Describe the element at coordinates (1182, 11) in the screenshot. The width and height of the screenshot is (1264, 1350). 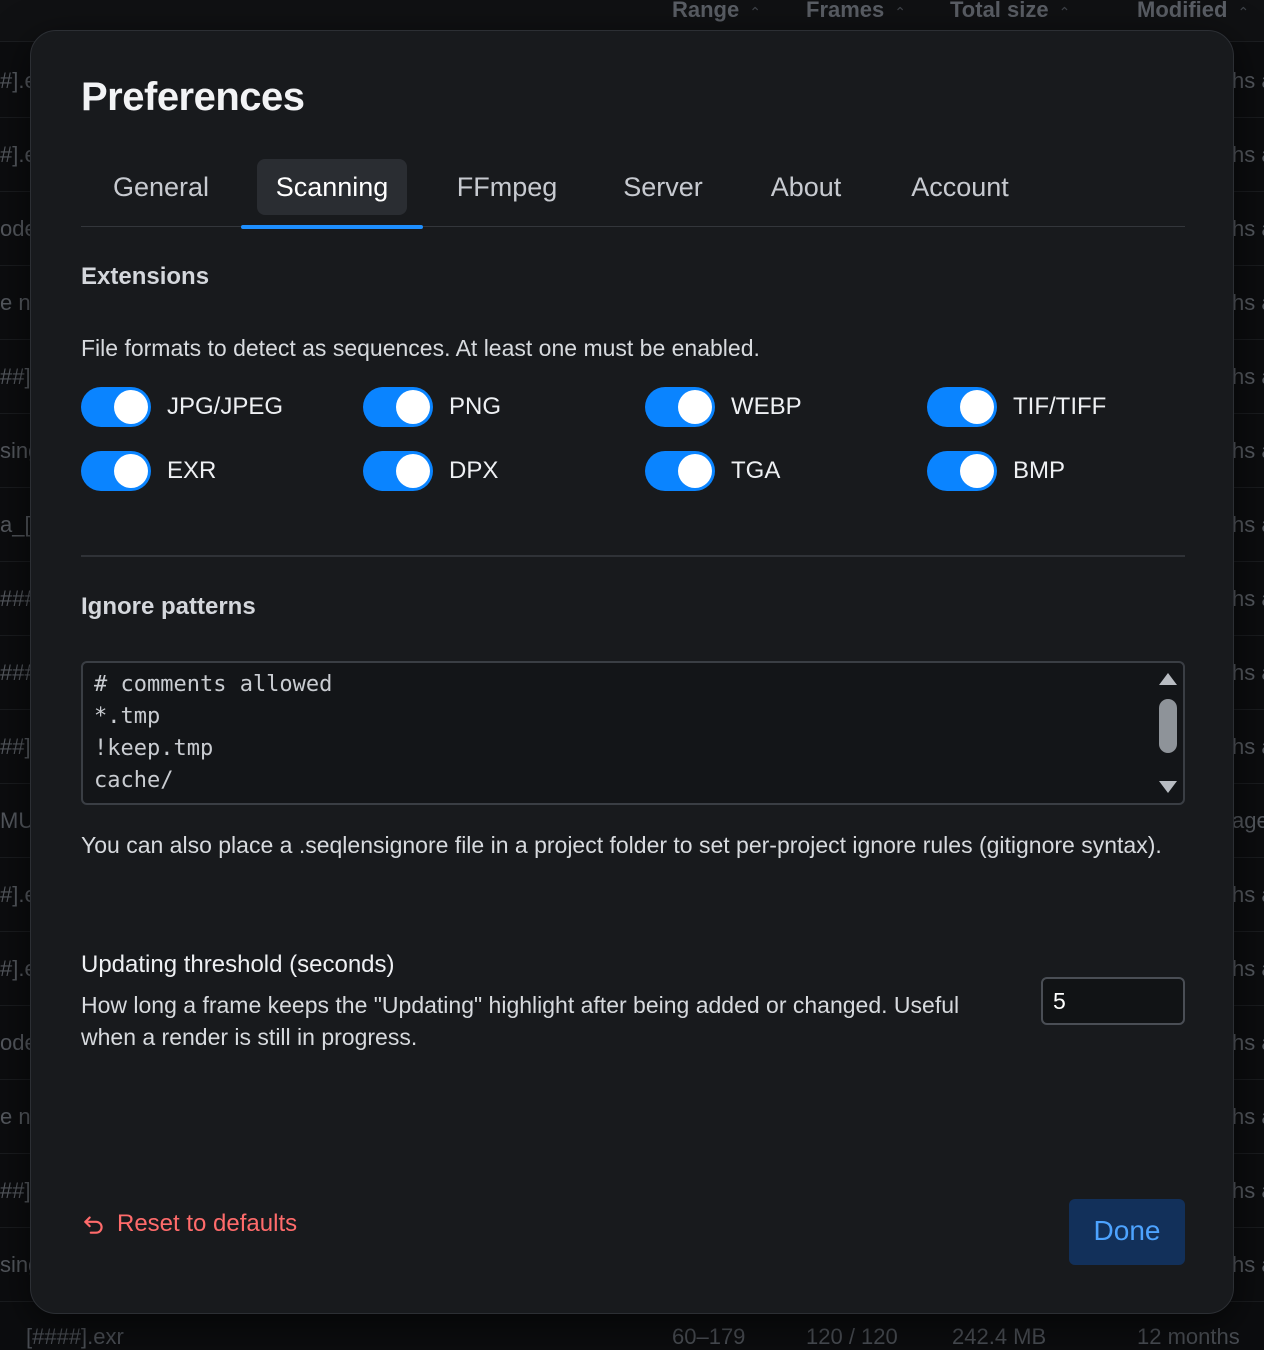
I see `column-label: Modified` at that location.